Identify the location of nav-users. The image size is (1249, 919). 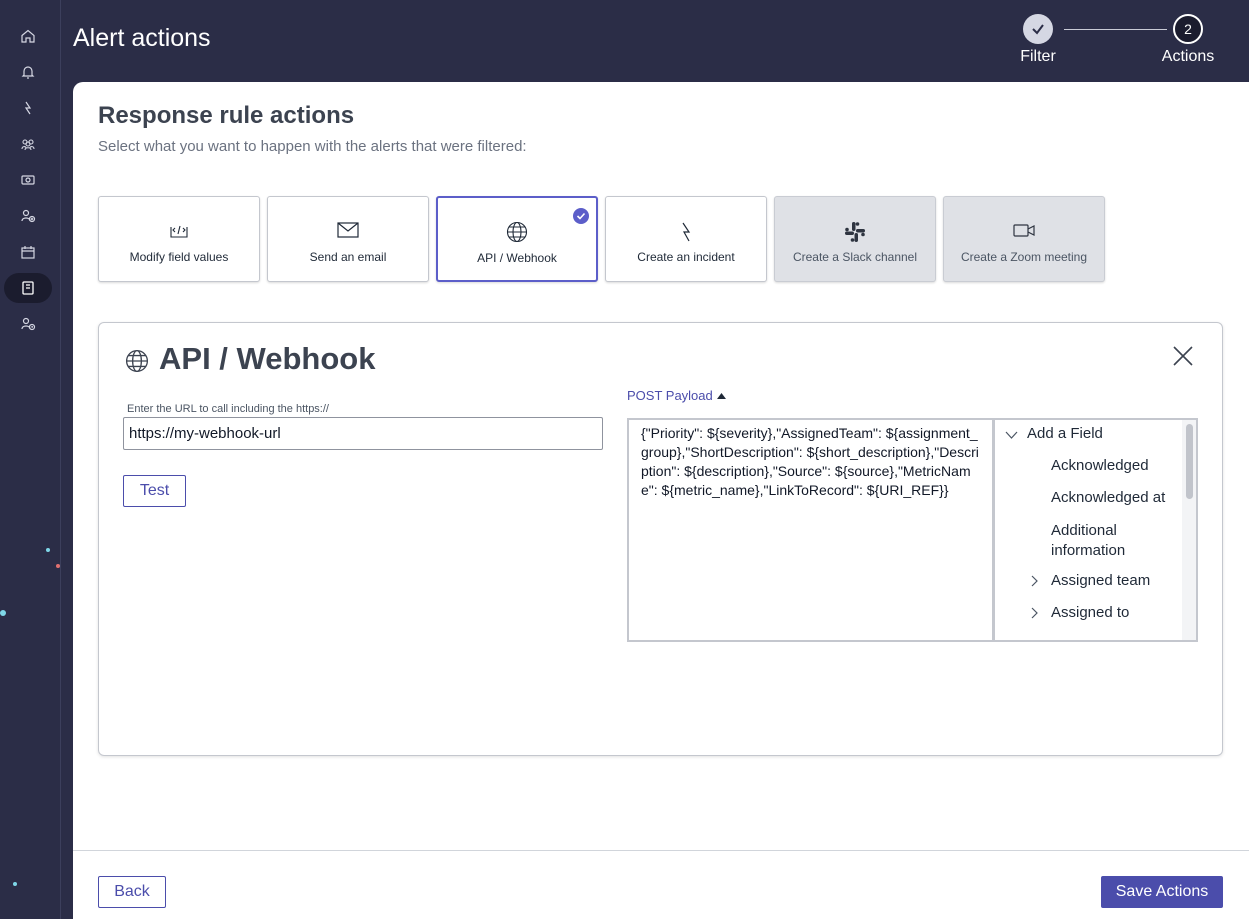
(28, 216).